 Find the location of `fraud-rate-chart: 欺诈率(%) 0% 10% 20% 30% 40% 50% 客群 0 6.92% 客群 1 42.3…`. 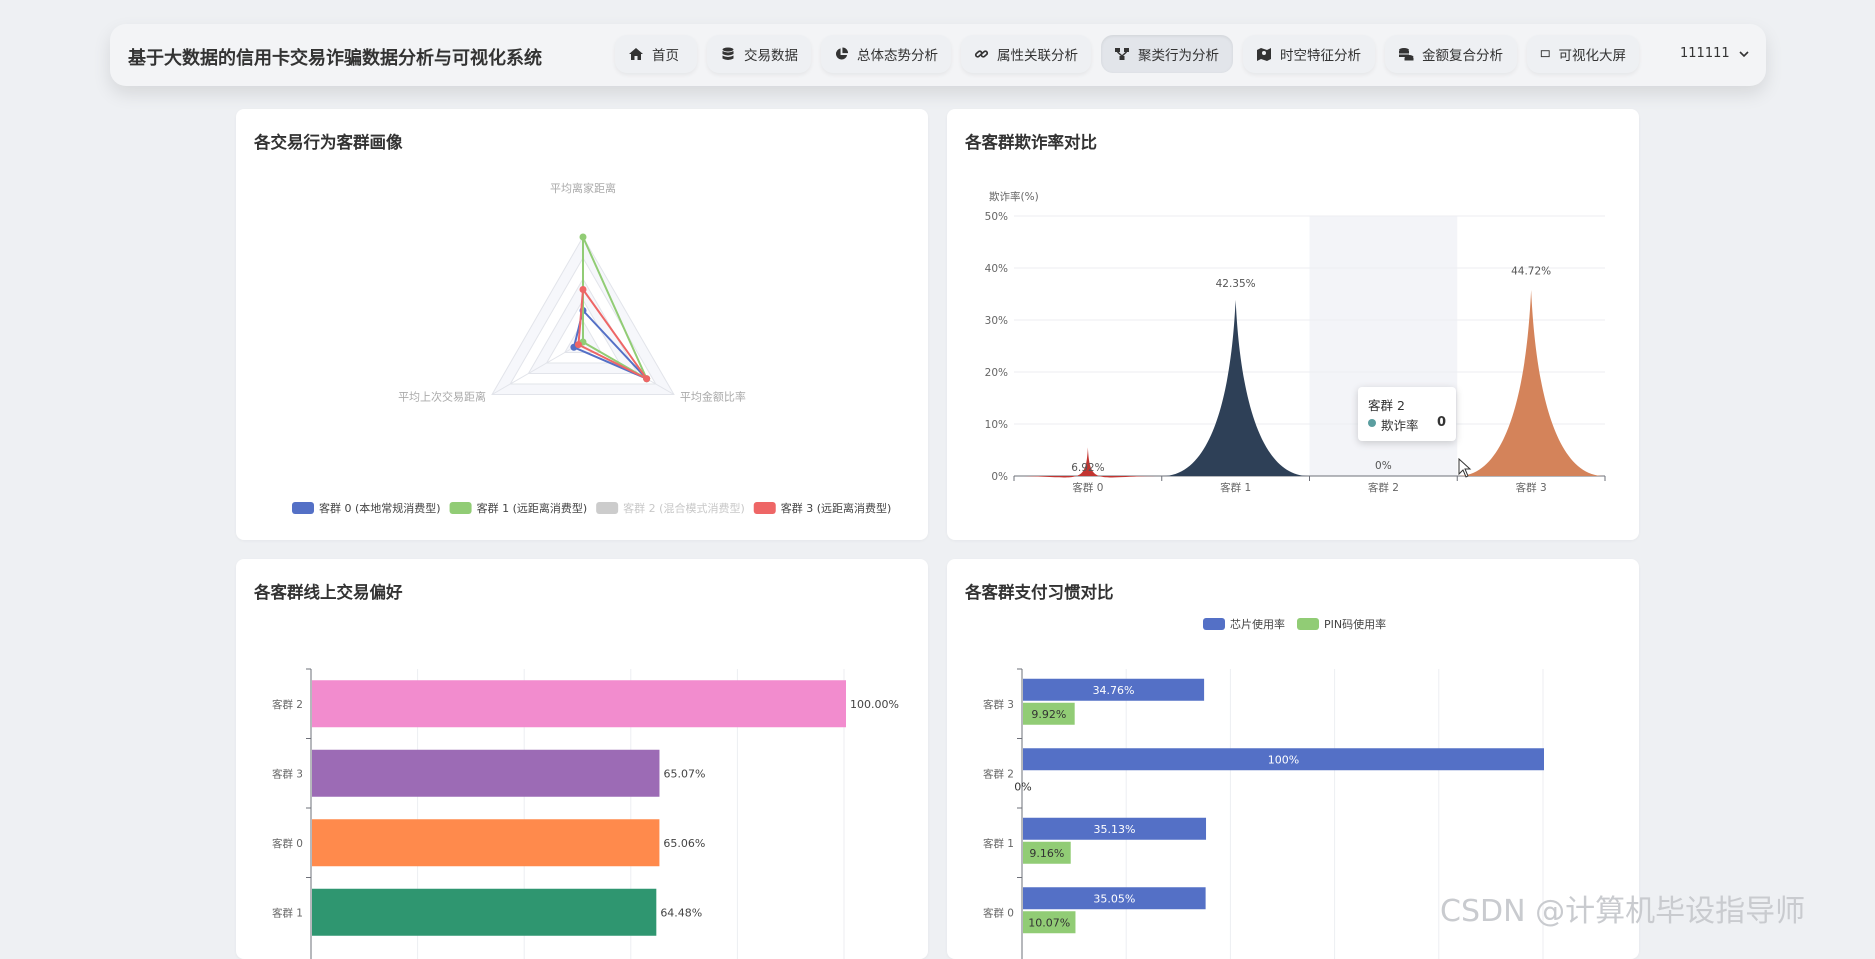

fraud-rate-chart: 欺诈率(%) 0% 10% 20% 30% 40% 50% 客群 0 6.92% 客群 1 42.3… is located at coordinates (1295, 342).